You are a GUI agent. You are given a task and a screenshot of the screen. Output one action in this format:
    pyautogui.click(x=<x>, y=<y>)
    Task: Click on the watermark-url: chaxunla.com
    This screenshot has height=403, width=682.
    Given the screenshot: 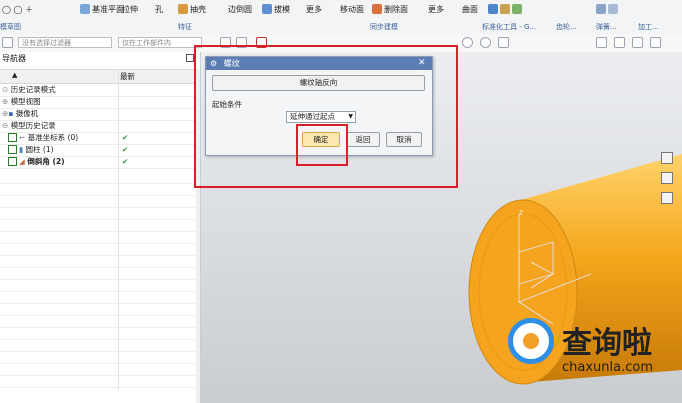 What is the action you would take?
    pyautogui.click(x=607, y=367)
    